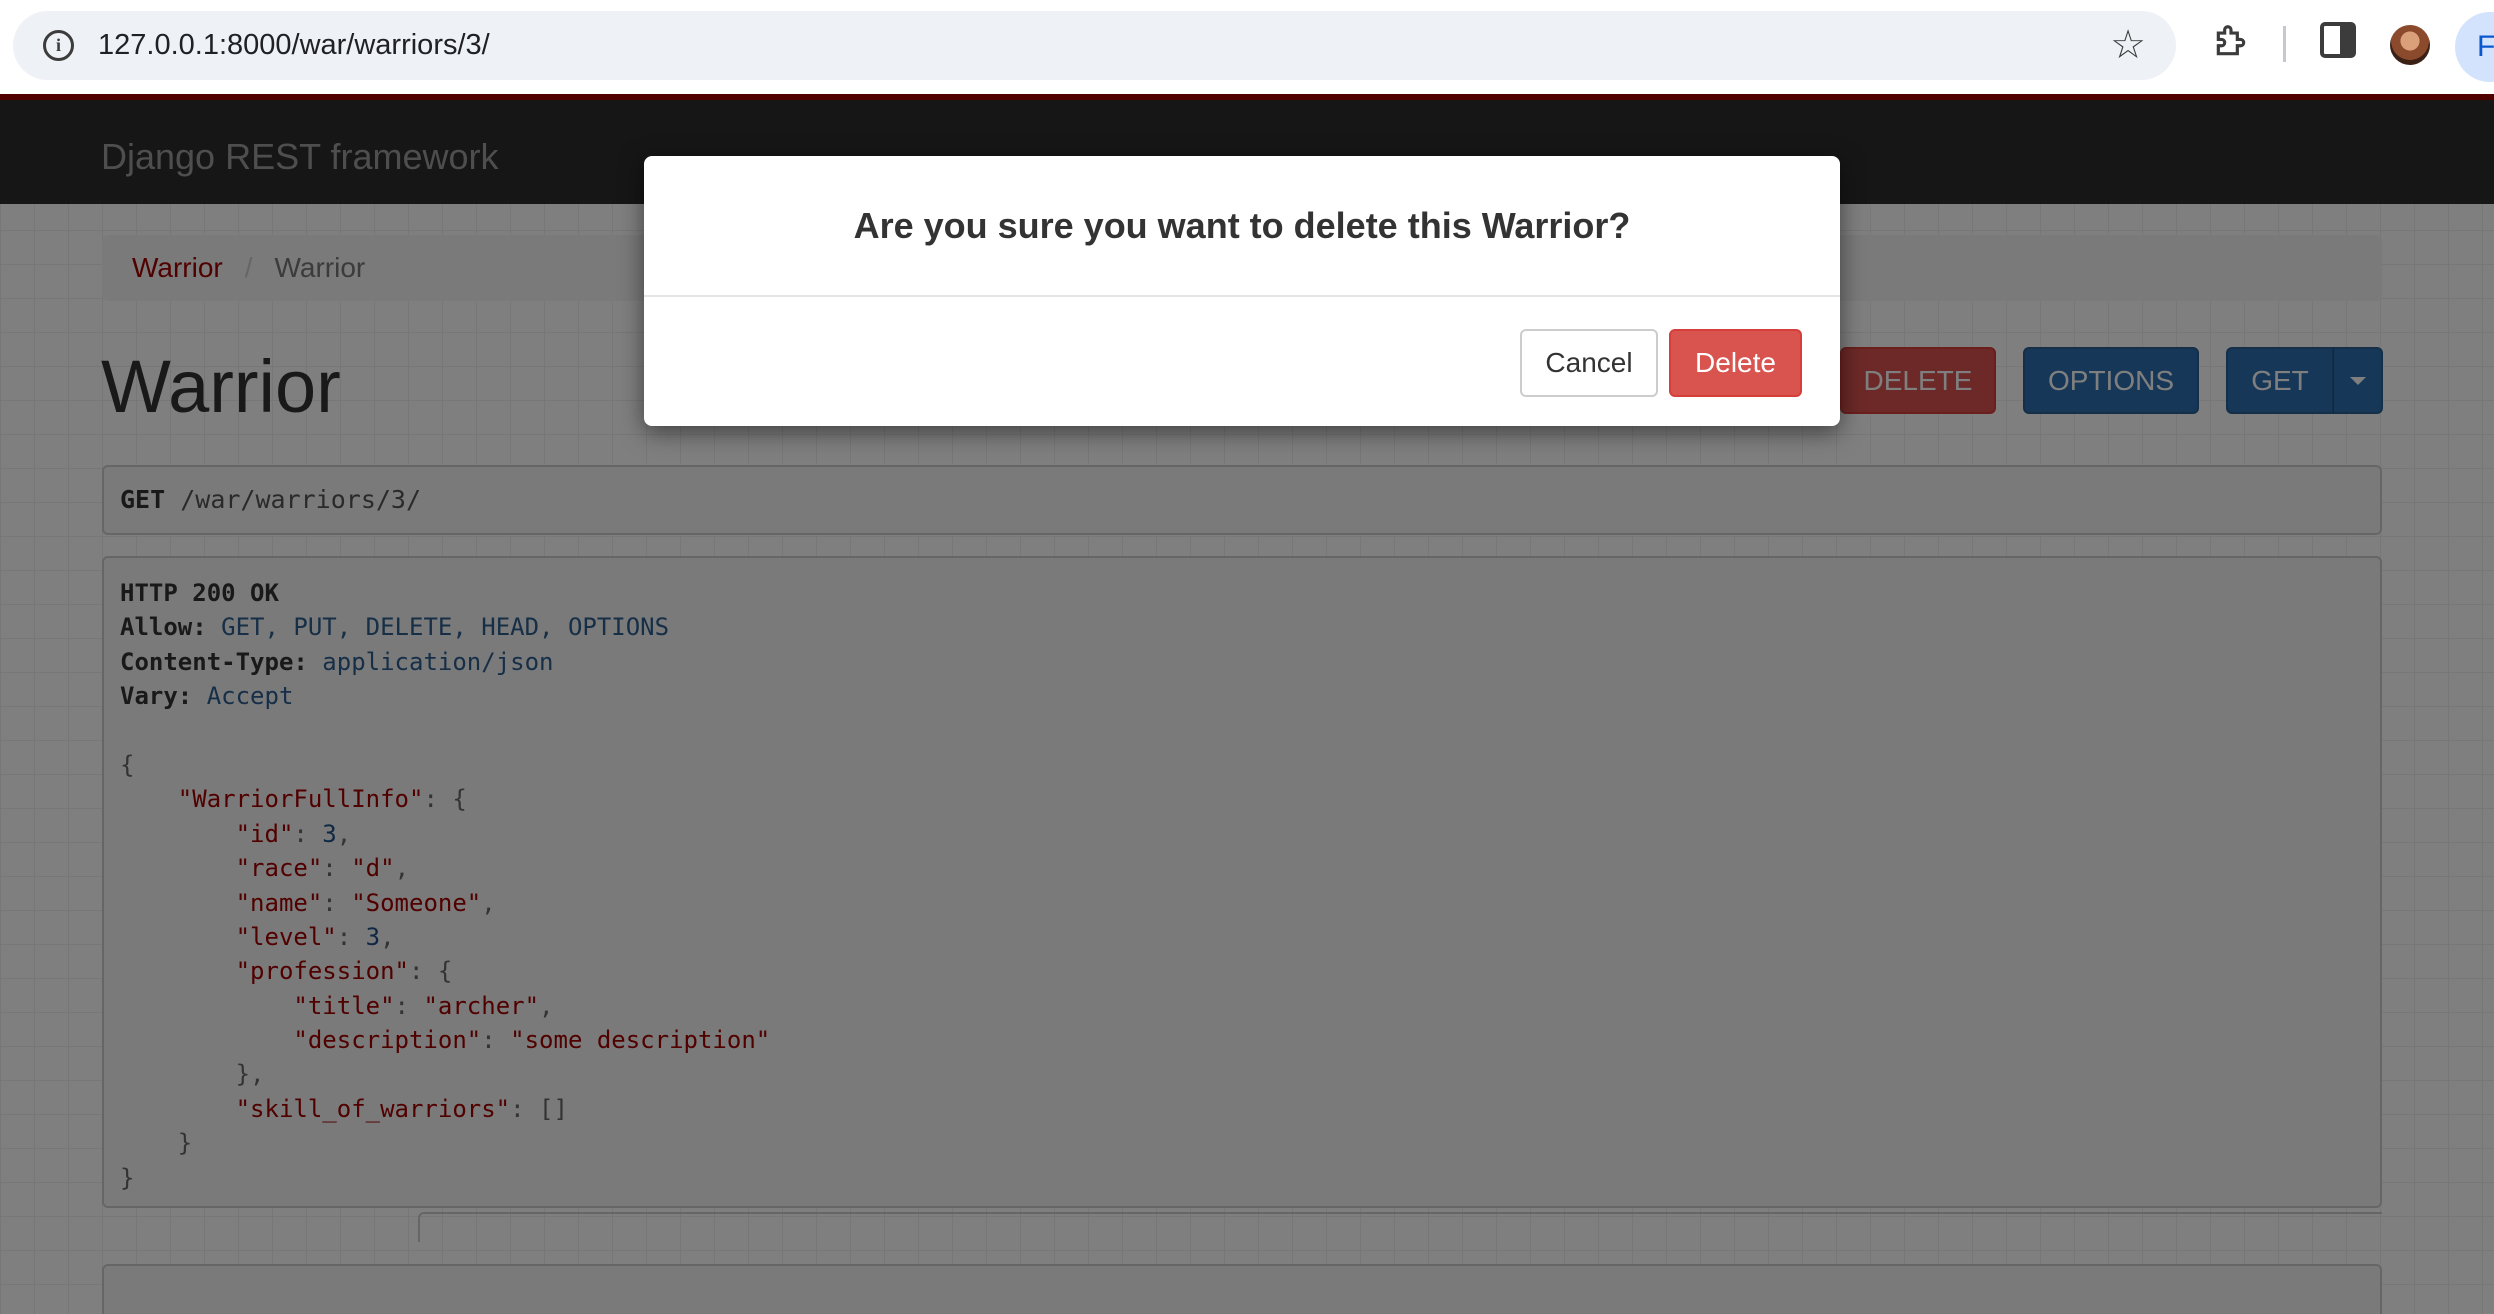  Describe the element at coordinates (58, 45) in the screenshot. I see `site-info-icon: i` at that location.